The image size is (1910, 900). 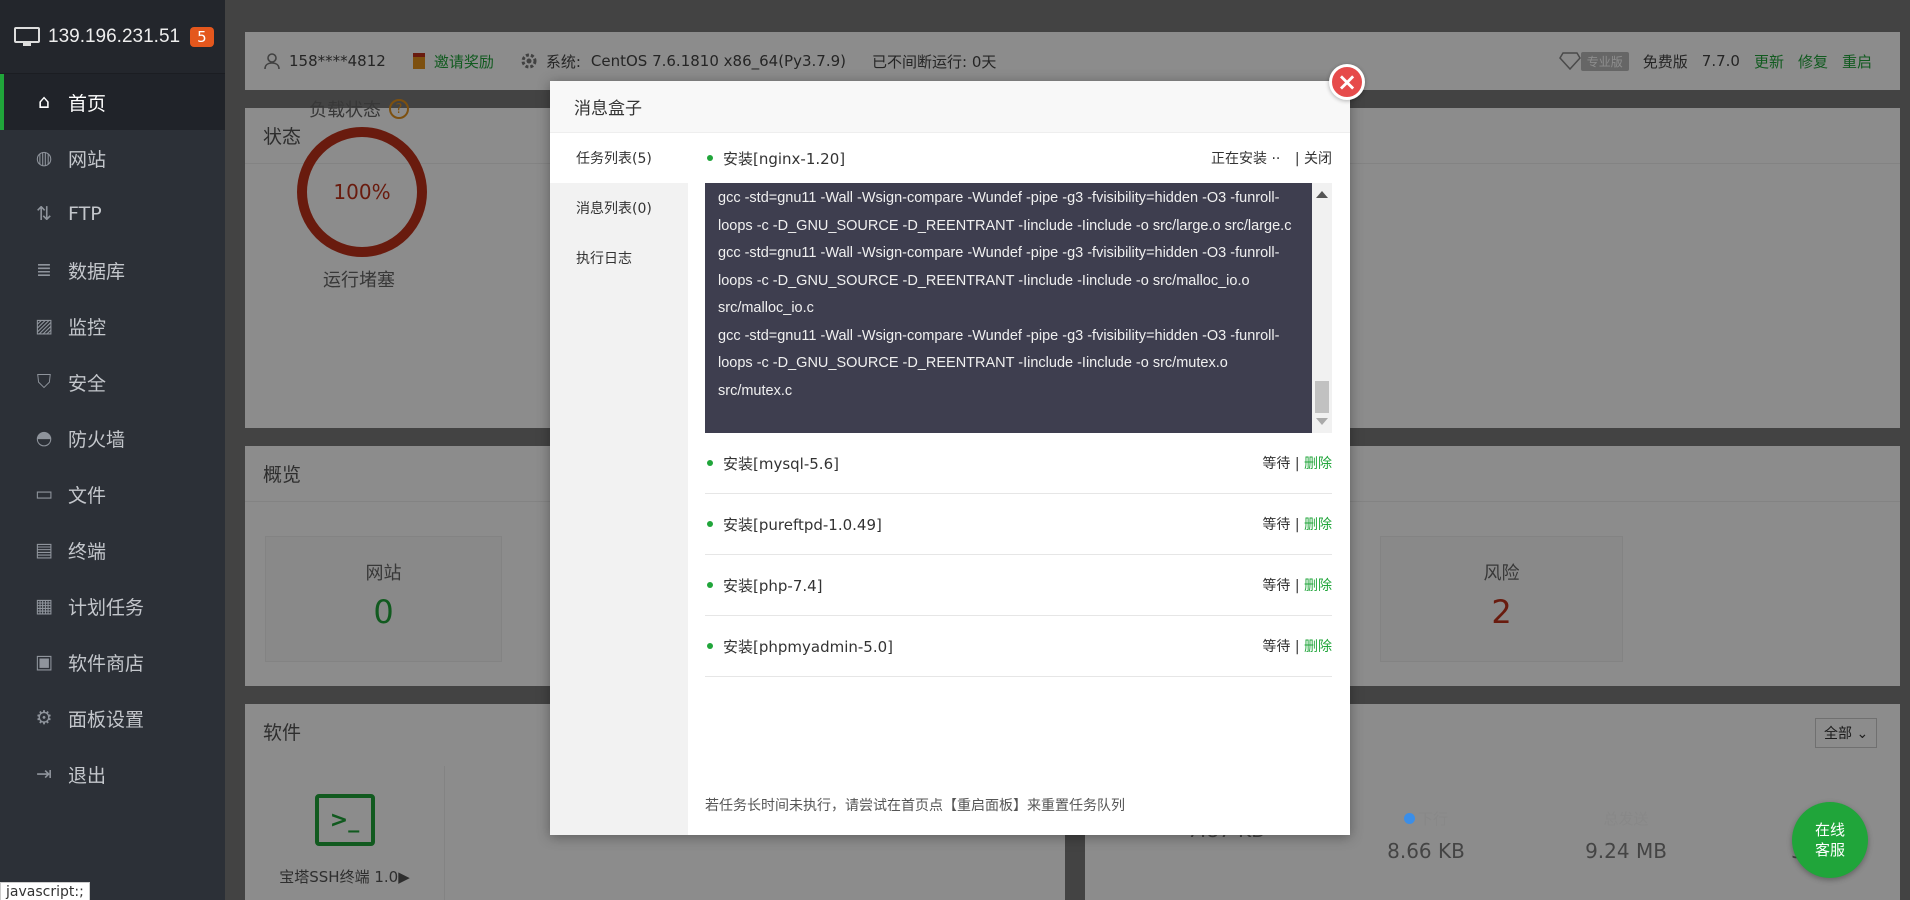 What do you see at coordinates (1769, 61) in the screenshot?
I see `update-link: 更新` at bounding box center [1769, 61].